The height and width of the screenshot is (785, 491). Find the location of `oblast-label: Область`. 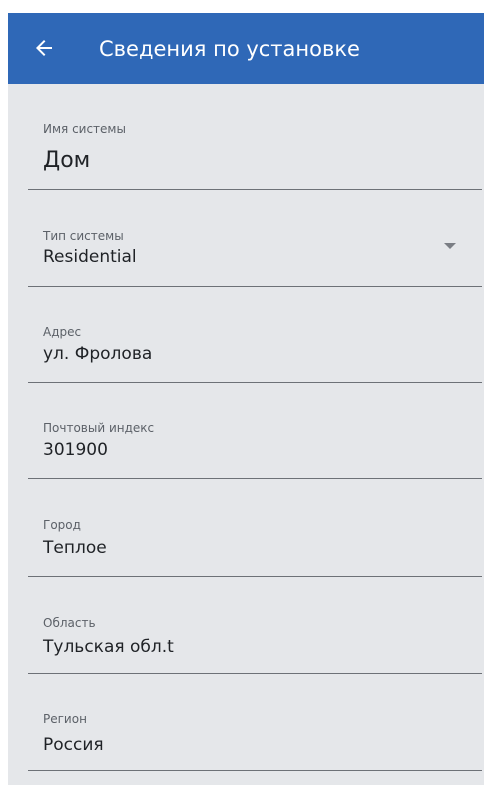

oblast-label: Область is located at coordinates (69, 623).